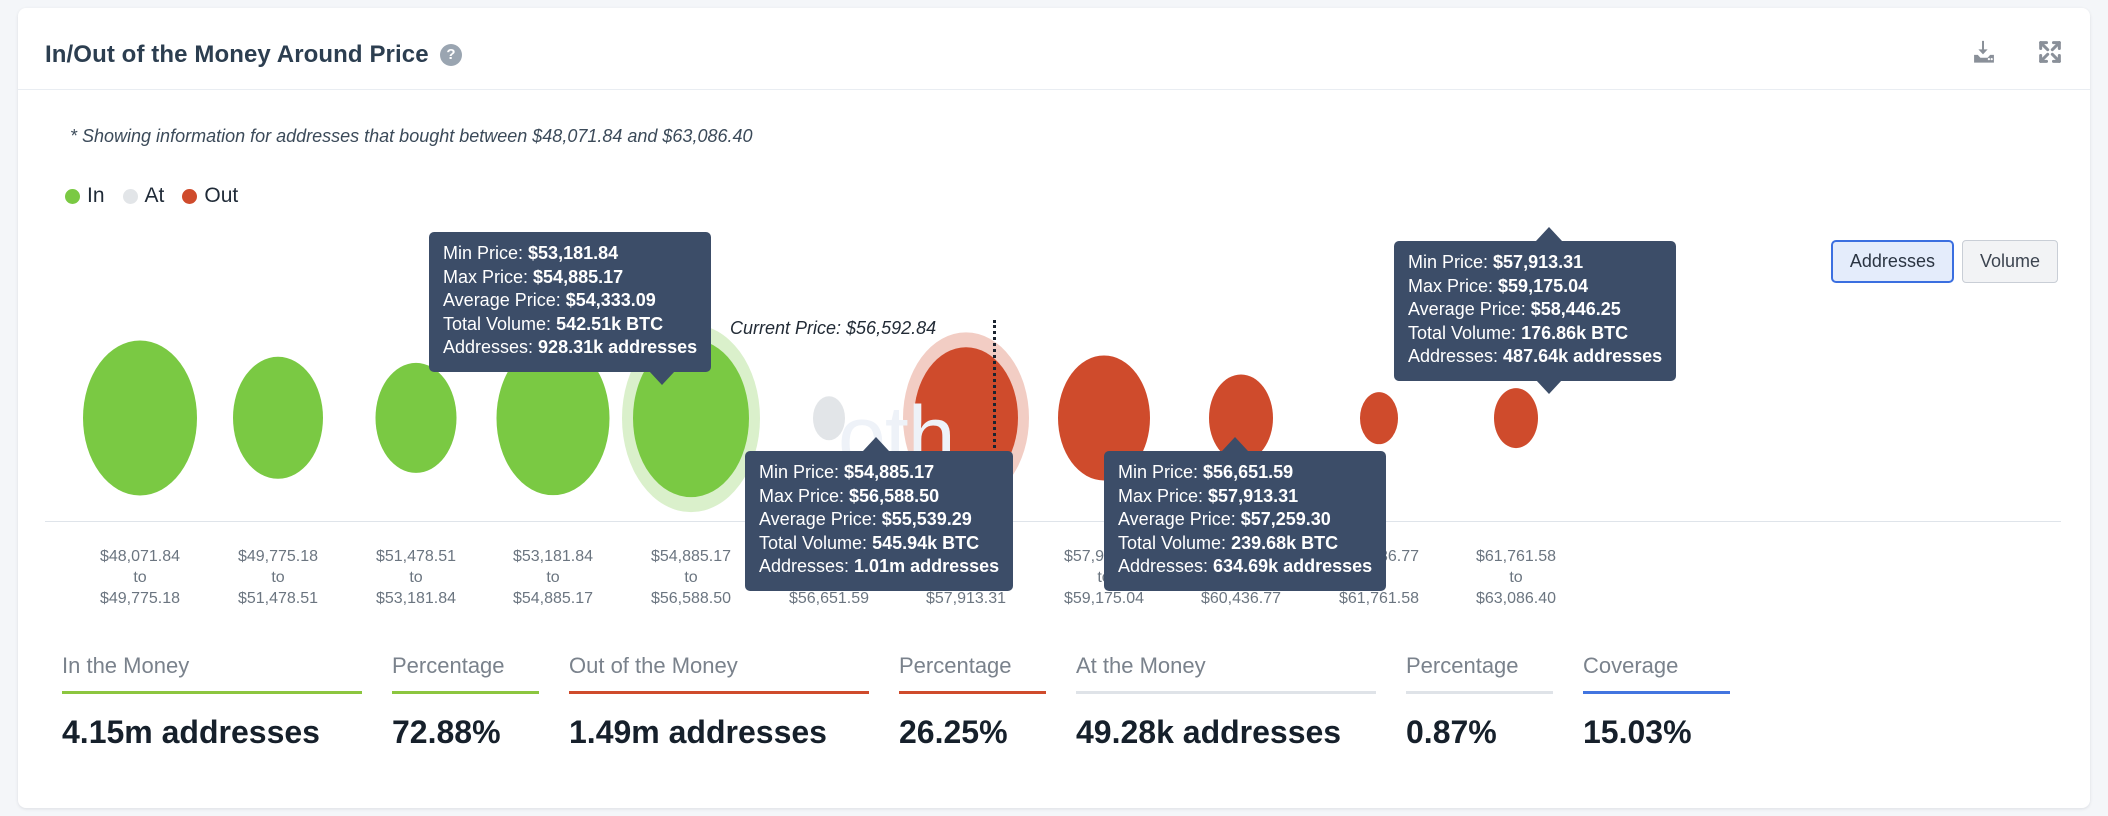  I want to click on header-actions, so click(2017, 52).